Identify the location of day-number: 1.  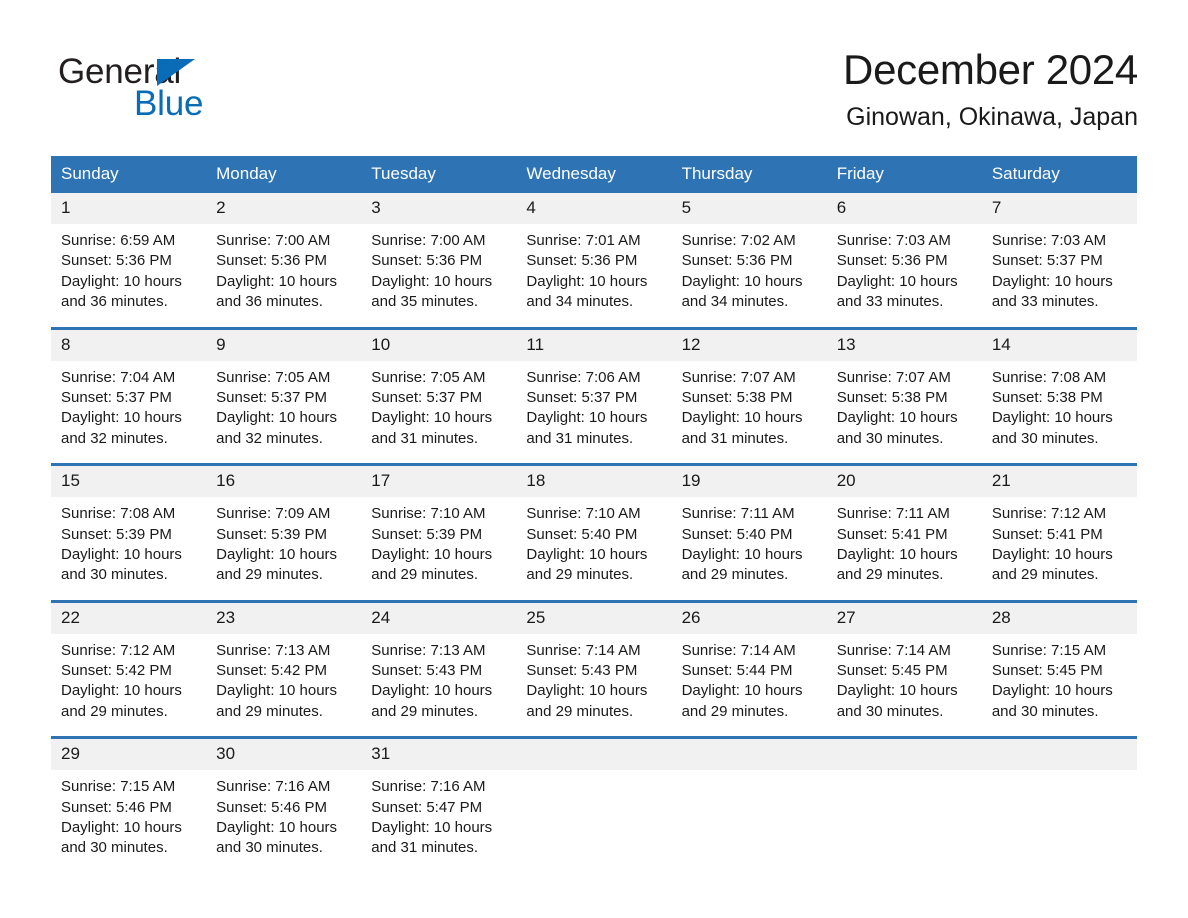
(129, 208).